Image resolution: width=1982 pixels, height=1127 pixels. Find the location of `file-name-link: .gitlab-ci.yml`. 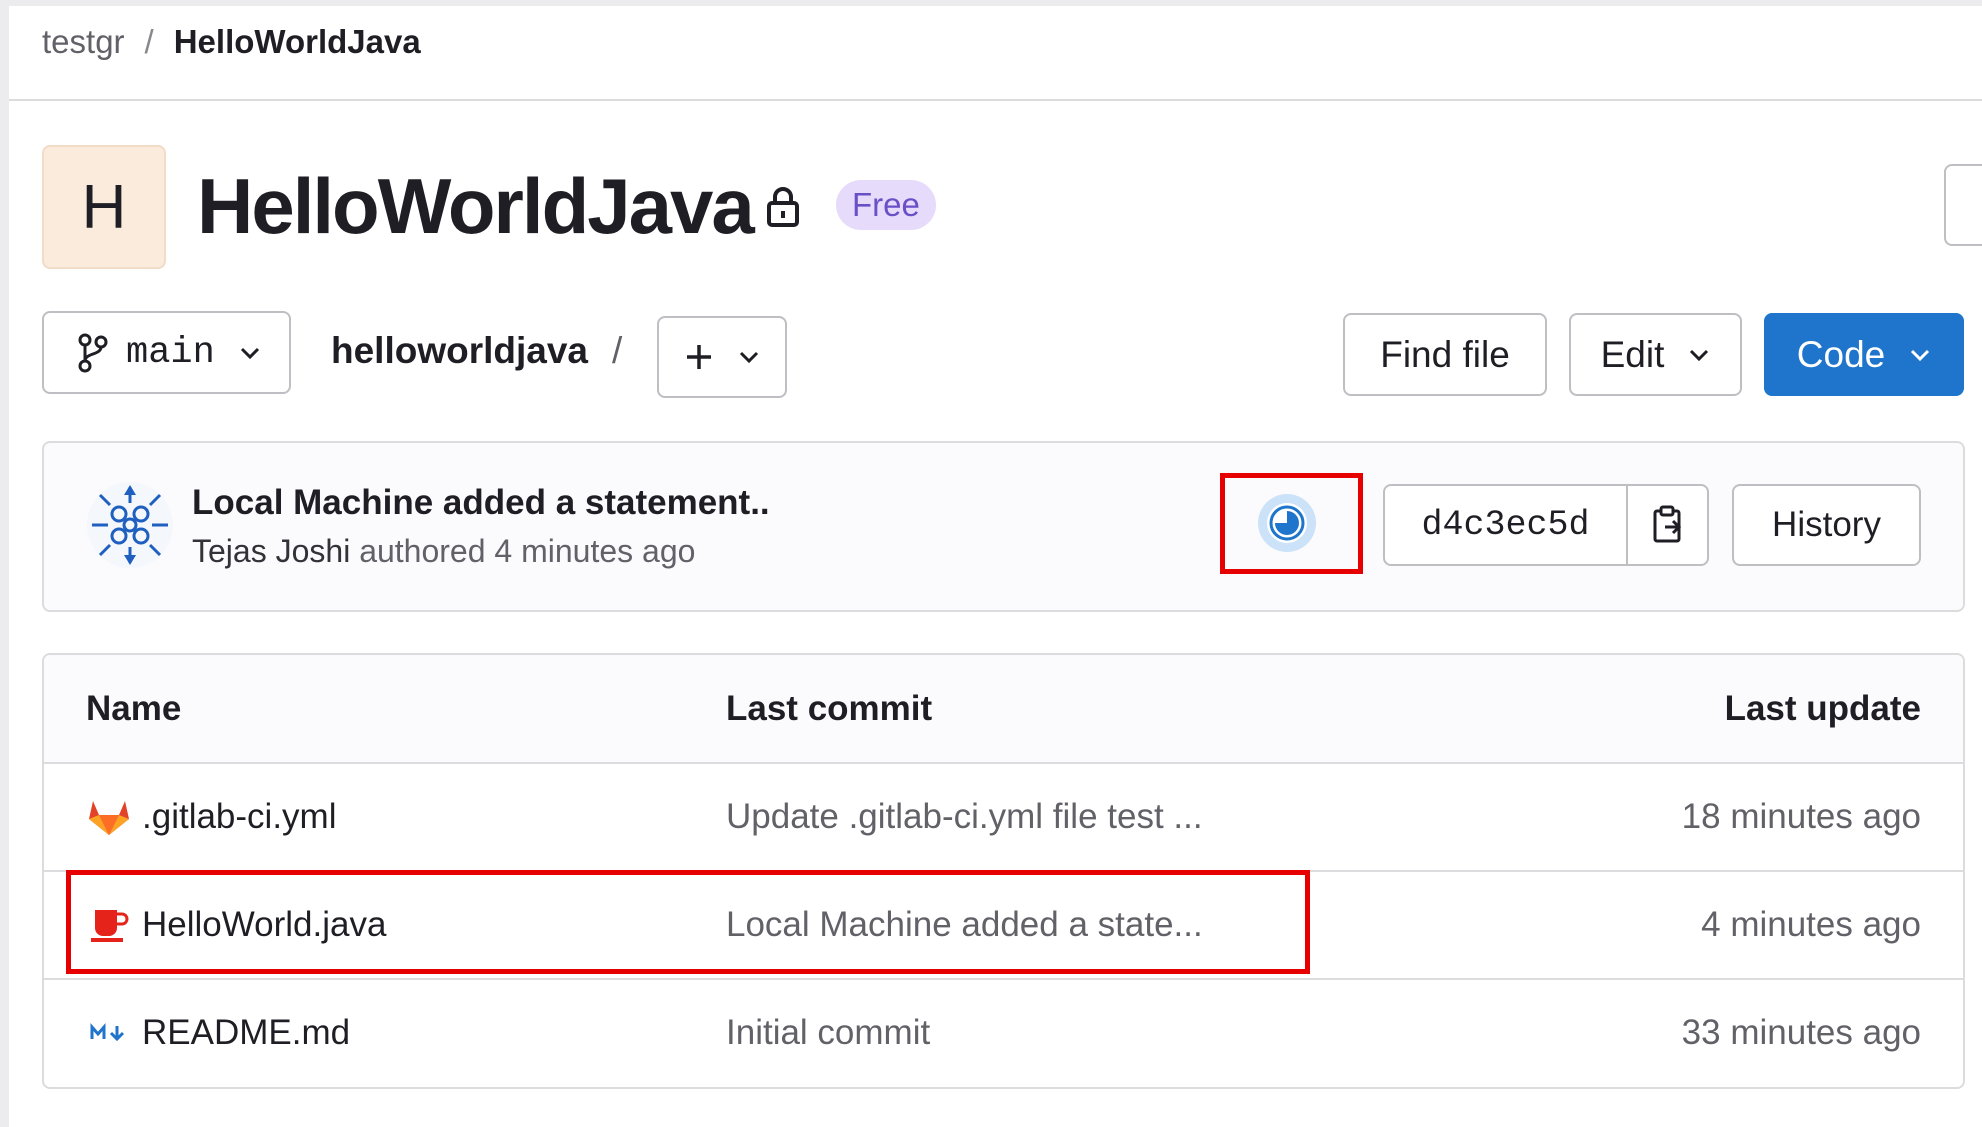

file-name-link: .gitlab-ci.yml is located at coordinates (239, 817).